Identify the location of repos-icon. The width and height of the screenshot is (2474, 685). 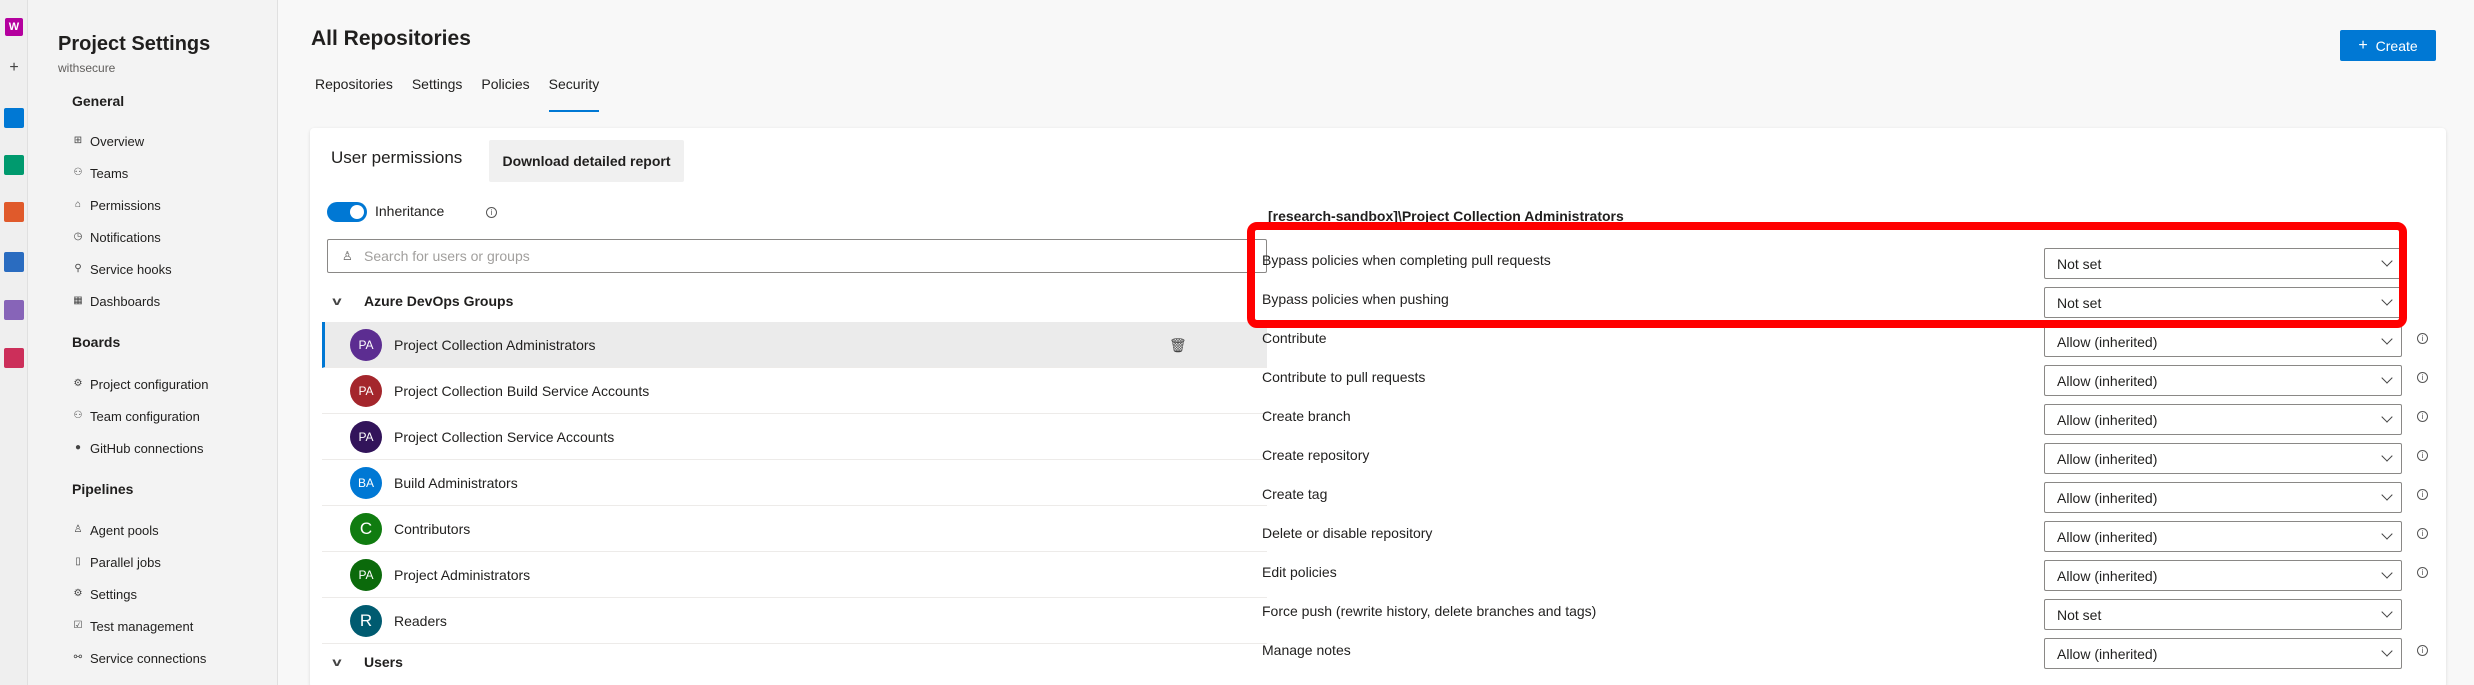
(14, 212).